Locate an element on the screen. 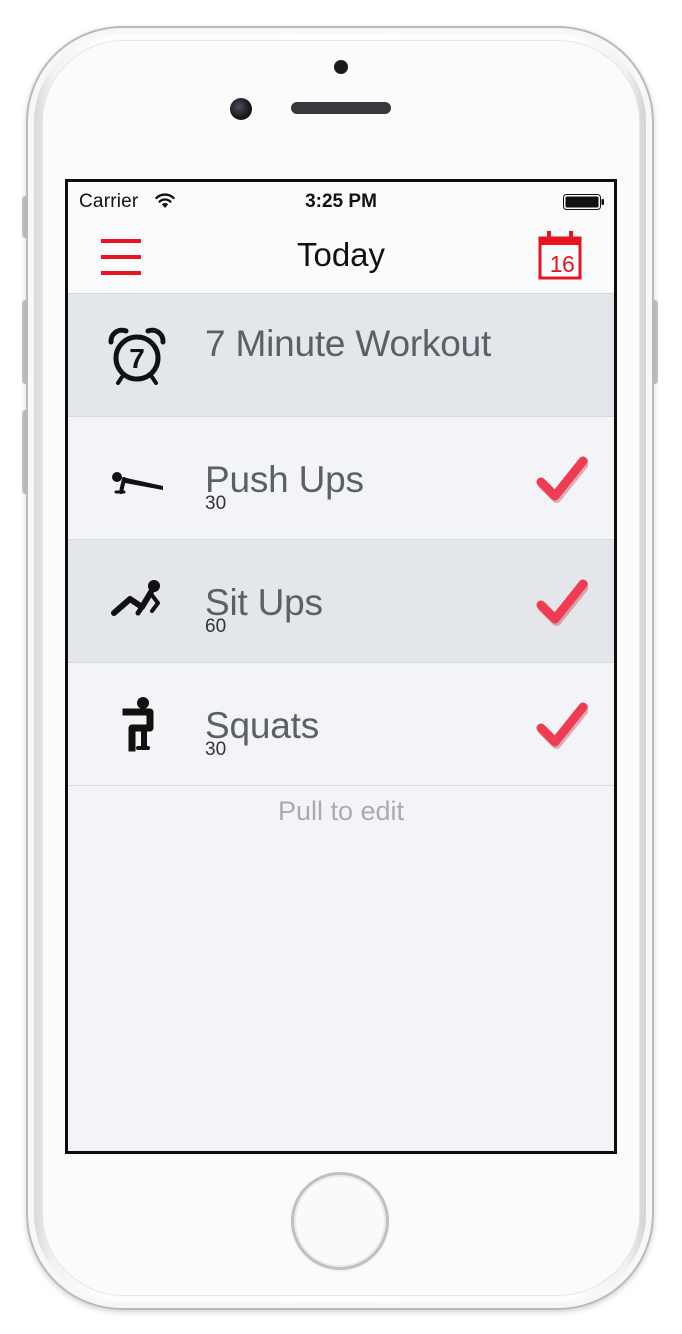 This screenshot has height=1334, width=682. workout-count: 60 is located at coordinates (216, 626).